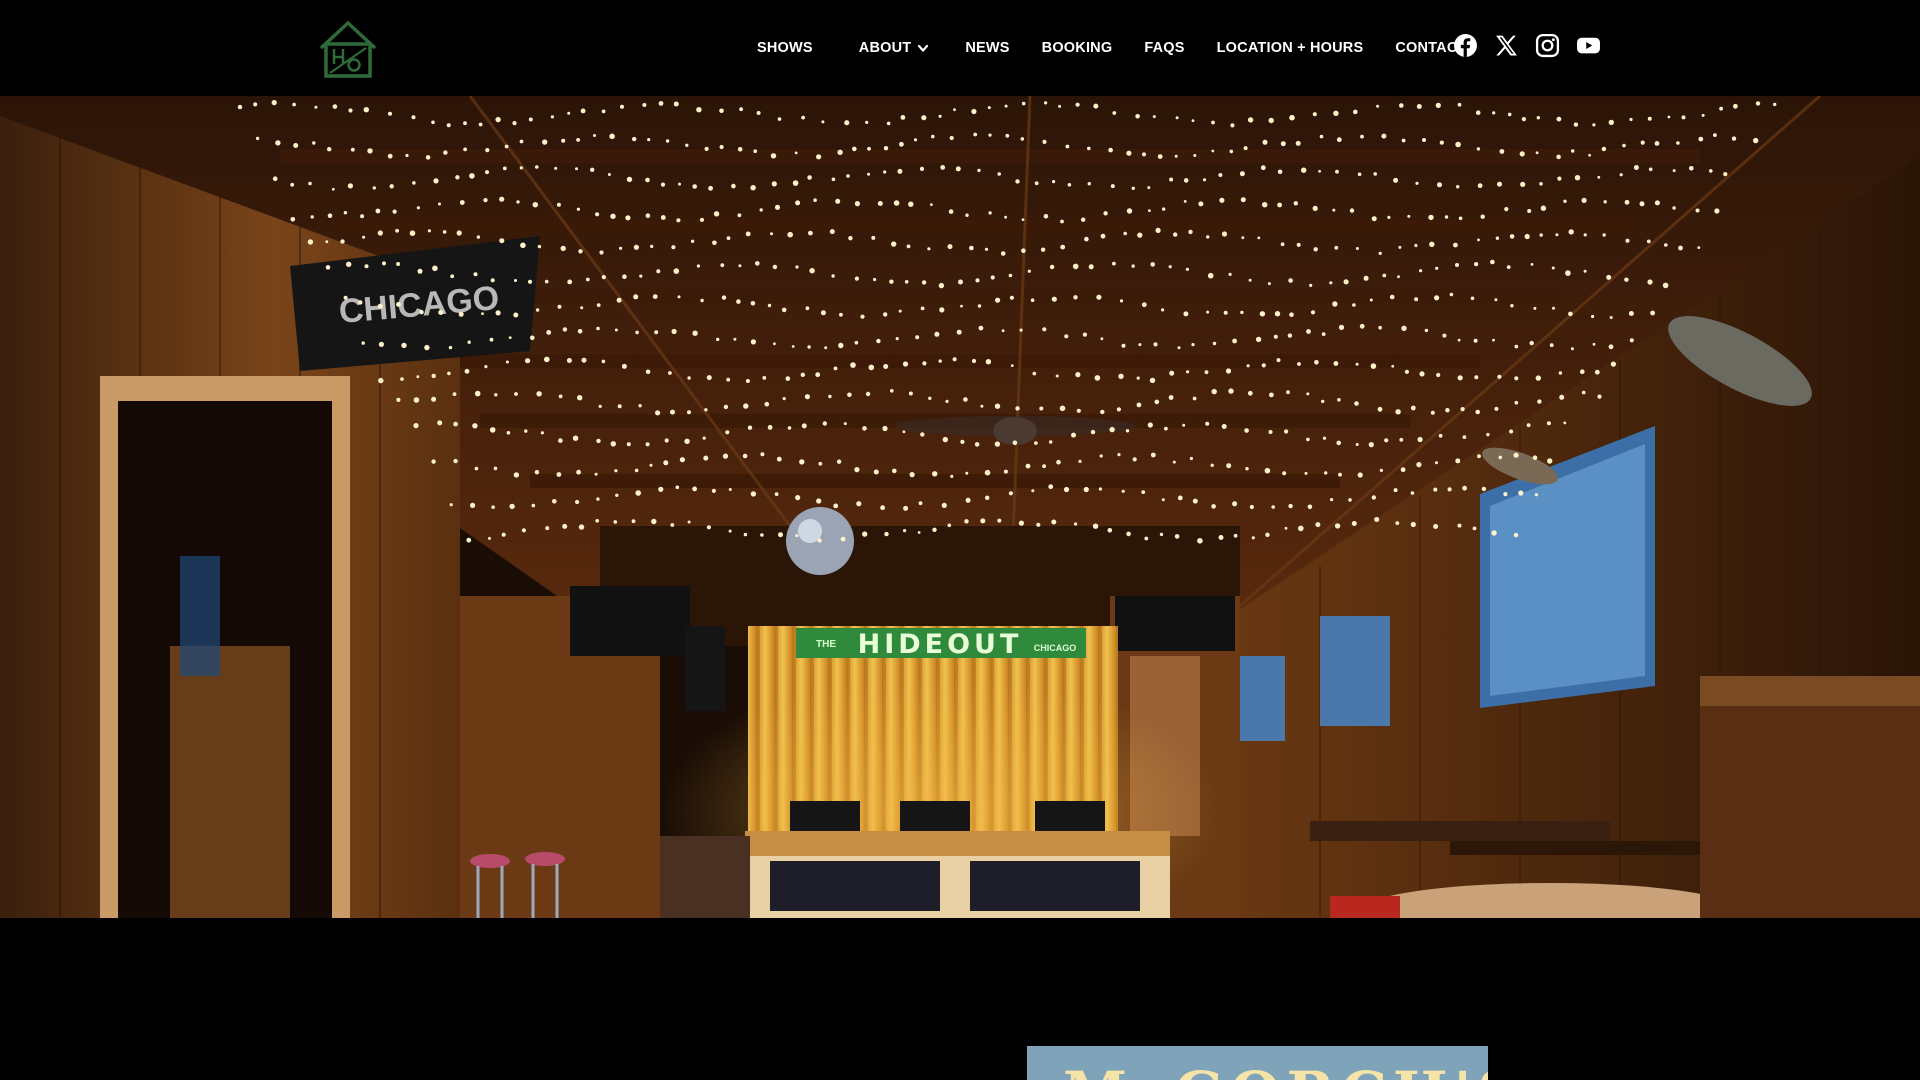  I want to click on nav-shows: SHOWS, so click(785, 48).